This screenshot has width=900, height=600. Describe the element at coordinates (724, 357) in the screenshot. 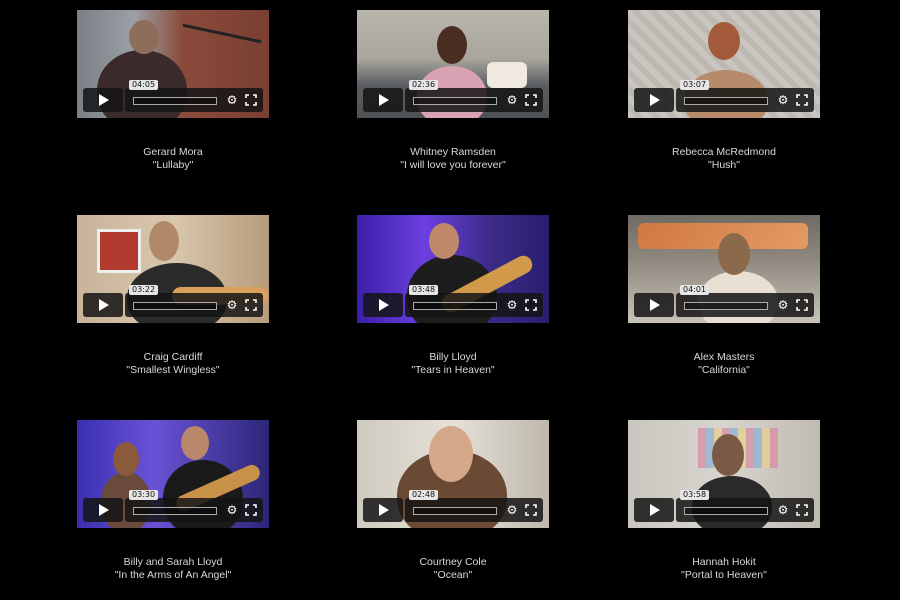

I see `artist-name: Alex Masters` at that location.